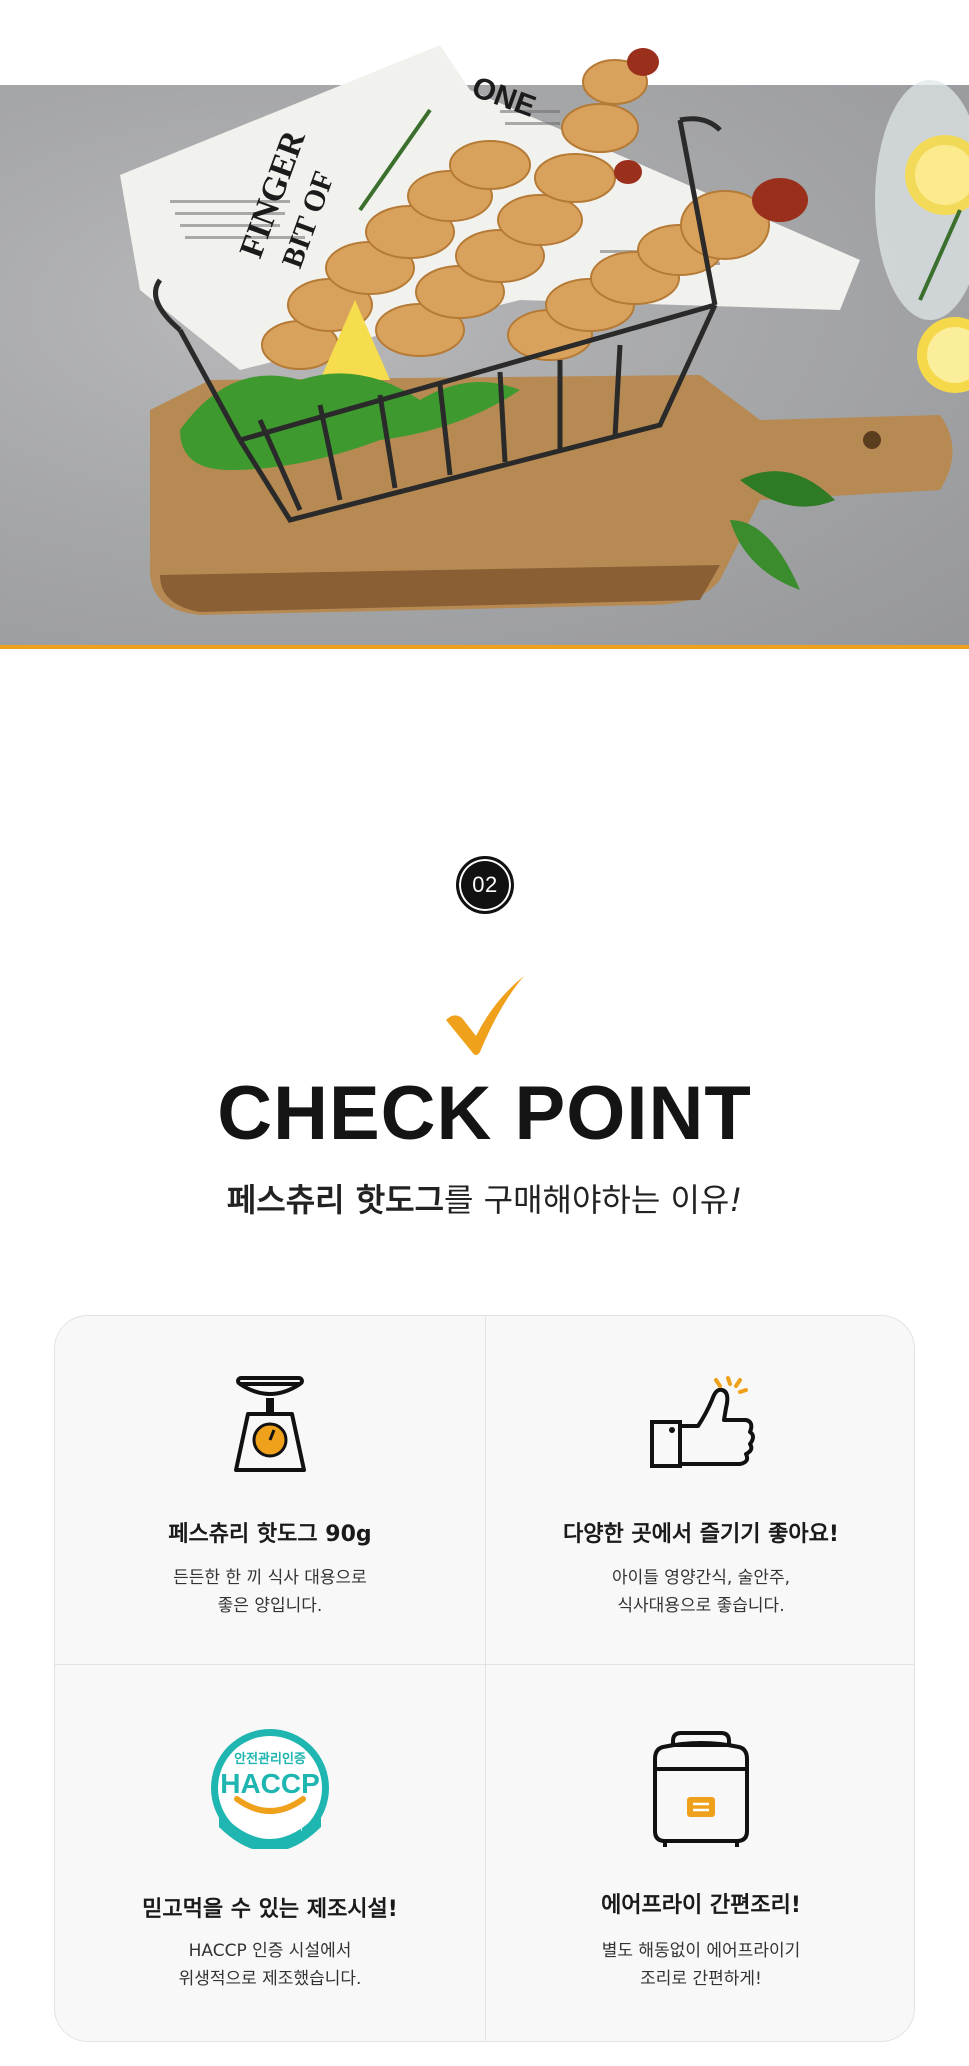  Describe the element at coordinates (700, 1578) in the screenshot. I see `feature-line: 아이들 영양간식, 술안주,` at that location.